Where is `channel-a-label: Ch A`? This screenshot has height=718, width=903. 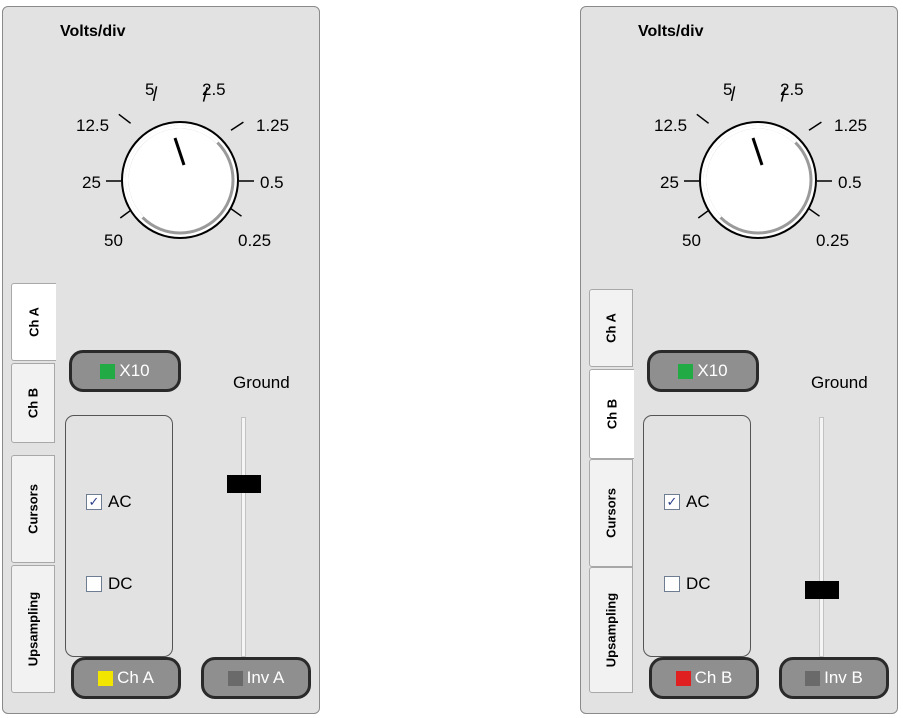 channel-a-label: Ch A is located at coordinates (135, 677).